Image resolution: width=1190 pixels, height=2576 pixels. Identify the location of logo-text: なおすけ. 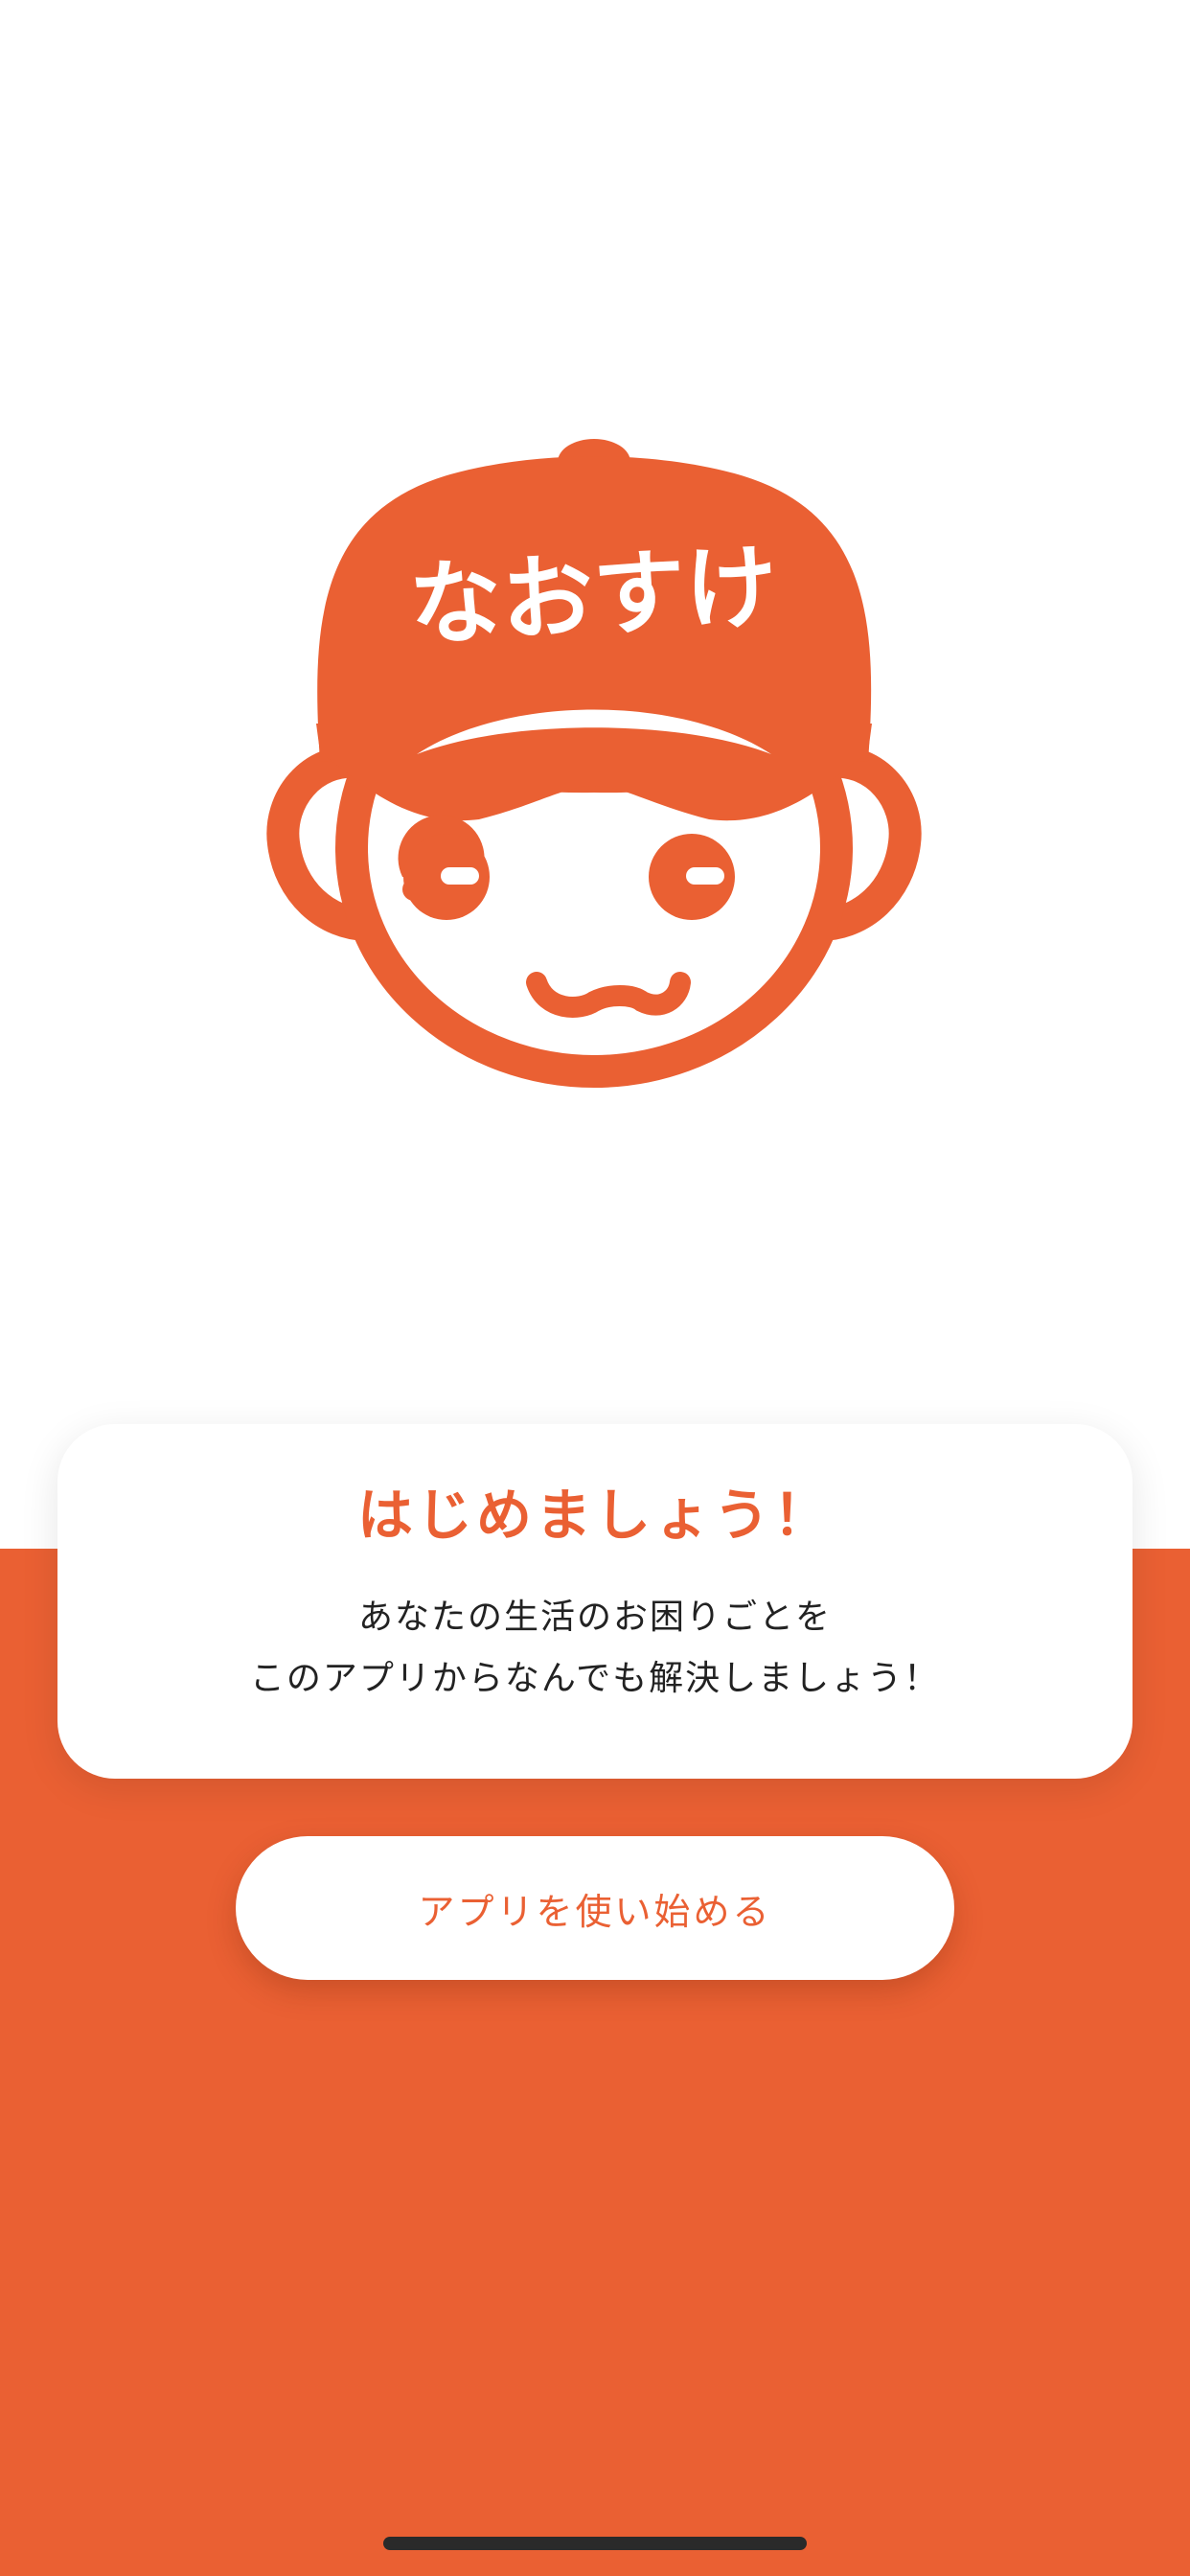
(593, 596).